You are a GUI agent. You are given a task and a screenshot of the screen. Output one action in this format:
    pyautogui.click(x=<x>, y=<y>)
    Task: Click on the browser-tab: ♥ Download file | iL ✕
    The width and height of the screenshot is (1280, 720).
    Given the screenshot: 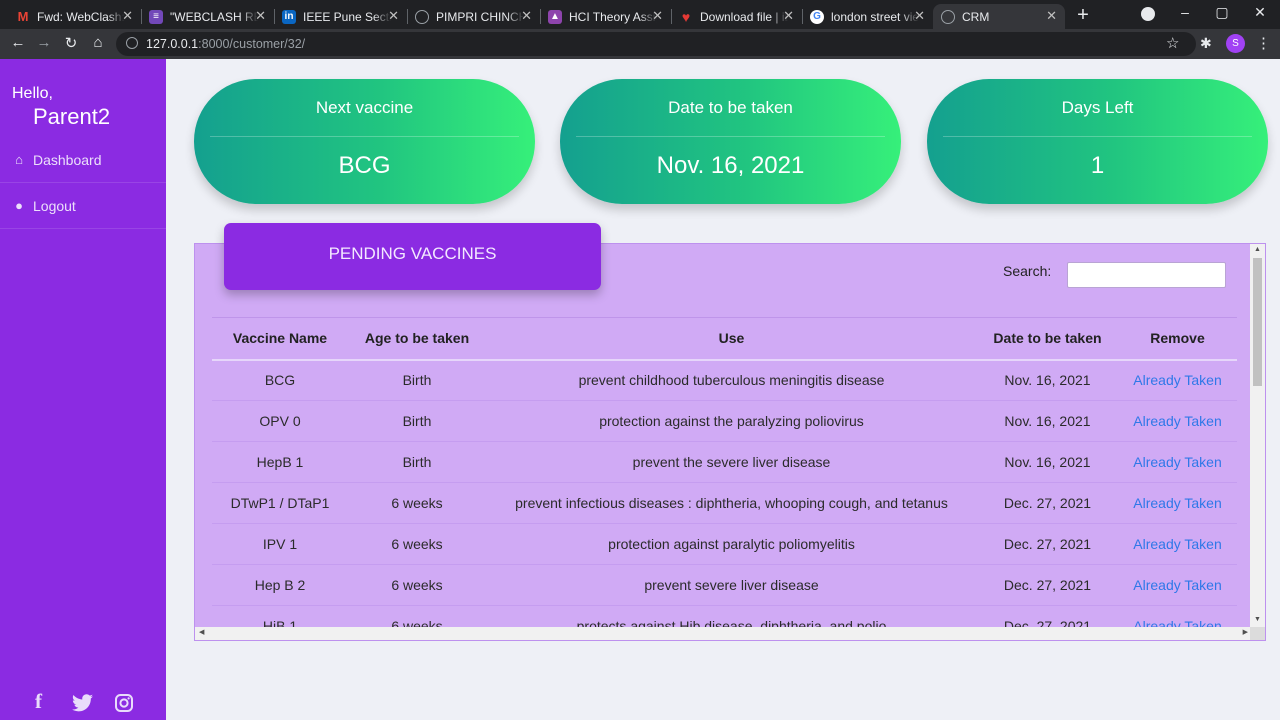 What is the action you would take?
    pyautogui.click(x=736, y=16)
    